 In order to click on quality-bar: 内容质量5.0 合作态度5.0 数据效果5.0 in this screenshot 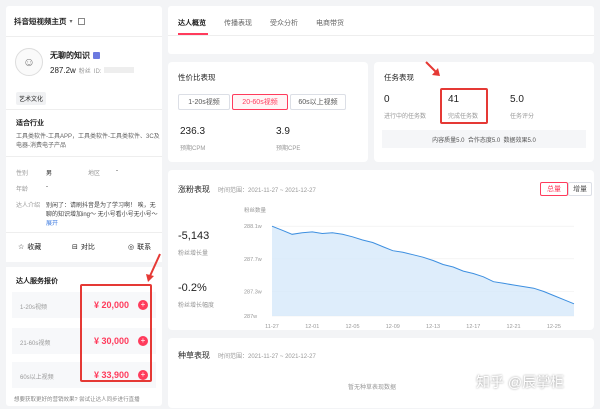, I will do `click(484, 139)`.